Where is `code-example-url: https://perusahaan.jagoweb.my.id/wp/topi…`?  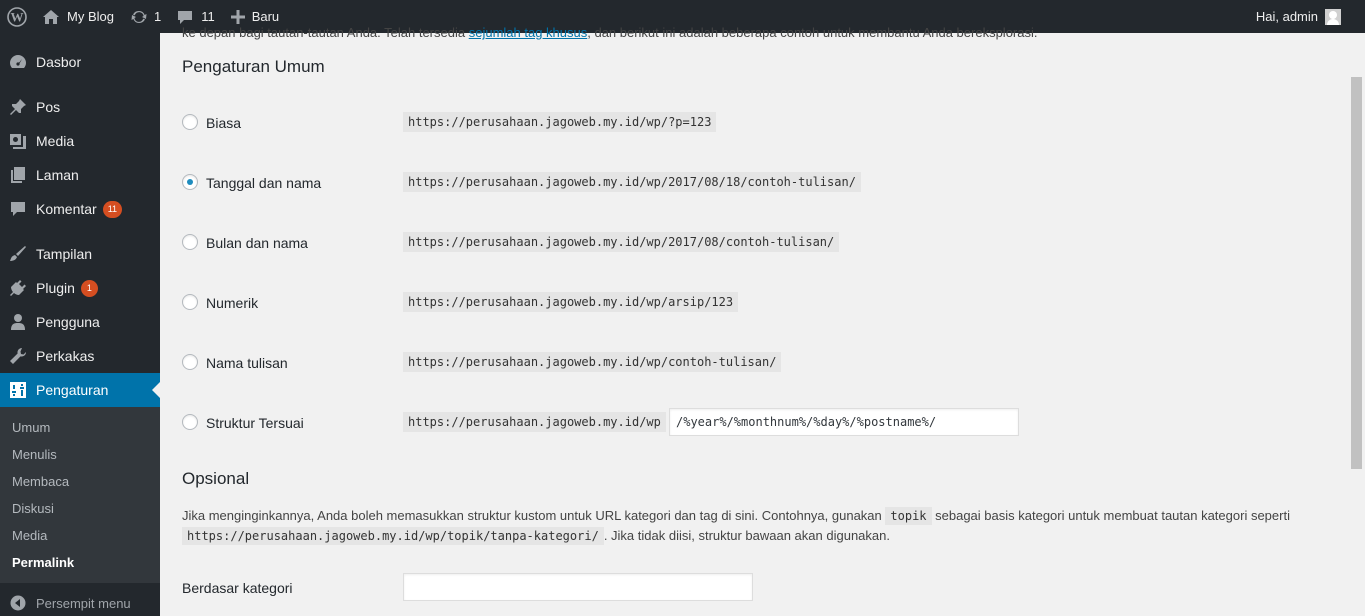
code-example-url: https://perusahaan.jagoweb.my.id/wp/topi… is located at coordinates (393, 536).